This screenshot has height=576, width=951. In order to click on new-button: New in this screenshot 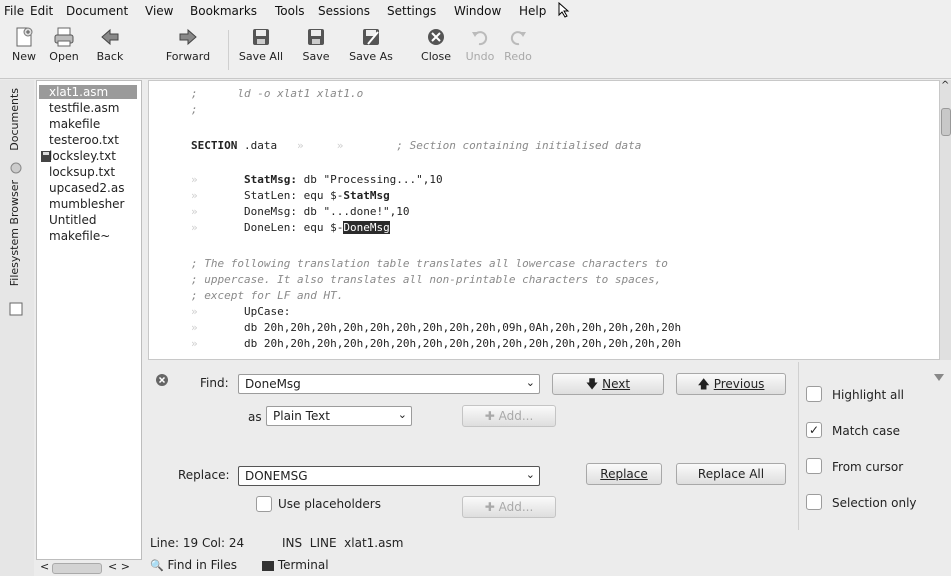, I will do `click(24, 50)`.